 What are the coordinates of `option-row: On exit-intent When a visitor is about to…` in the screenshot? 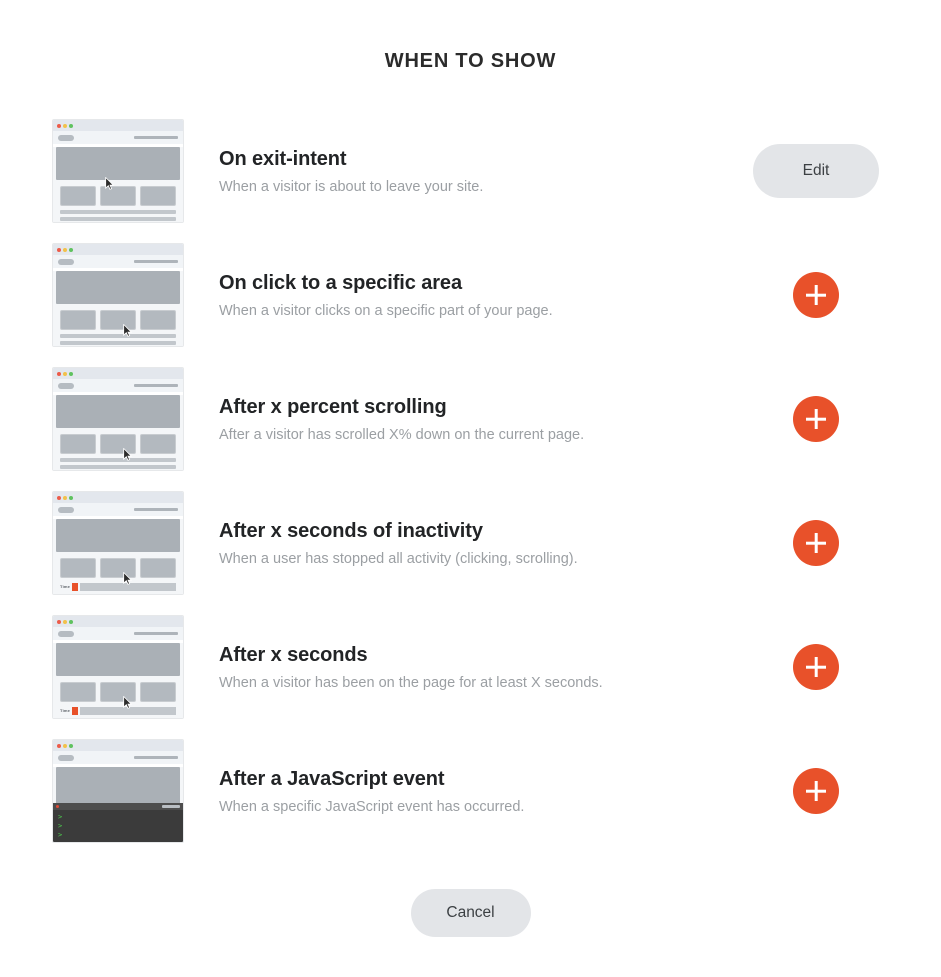 It's located at (470, 171).